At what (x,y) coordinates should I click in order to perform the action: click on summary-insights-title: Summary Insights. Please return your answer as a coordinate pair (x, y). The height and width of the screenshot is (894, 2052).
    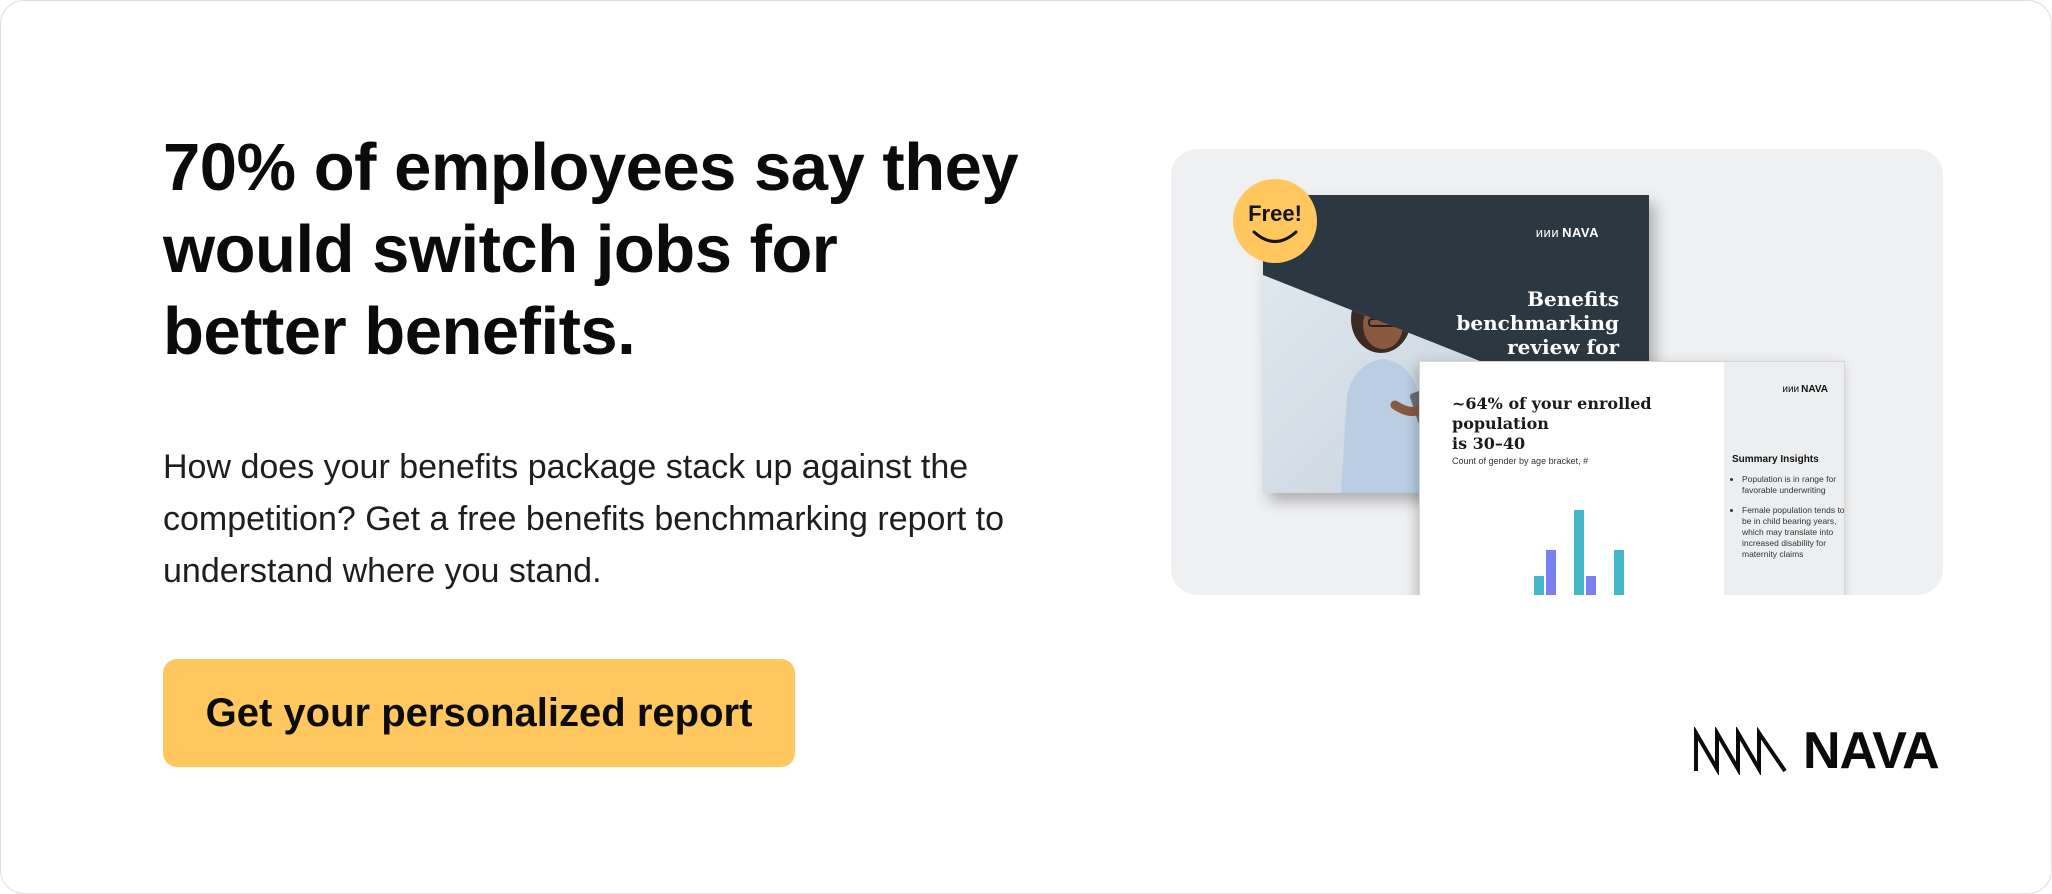
    Looking at the image, I should click on (1775, 459).